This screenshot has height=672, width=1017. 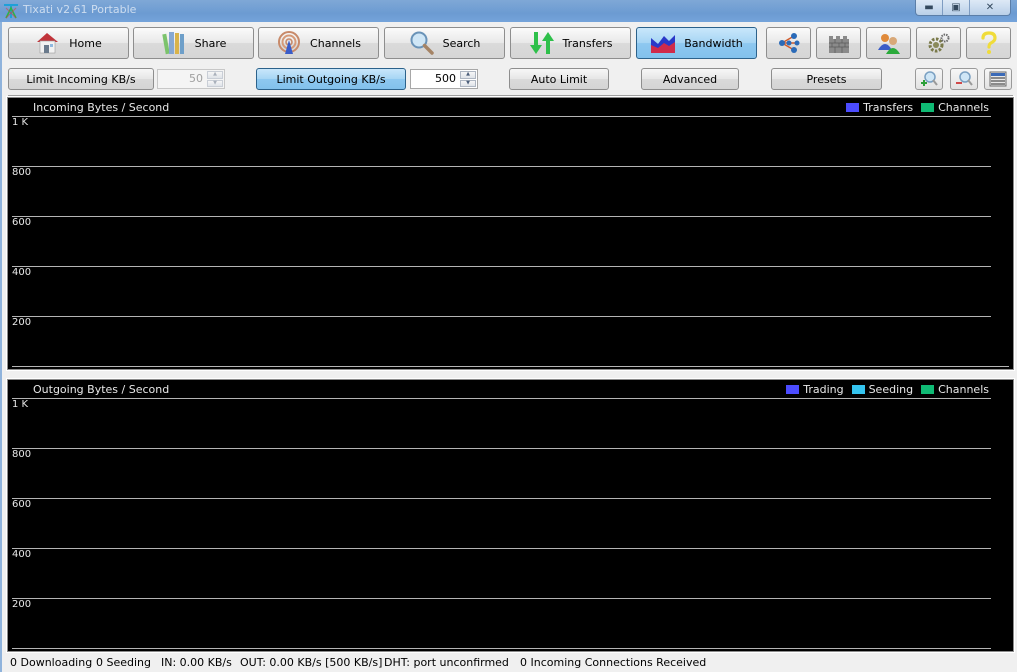 I want to click on y-tick-label: 400, so click(x=22, y=272).